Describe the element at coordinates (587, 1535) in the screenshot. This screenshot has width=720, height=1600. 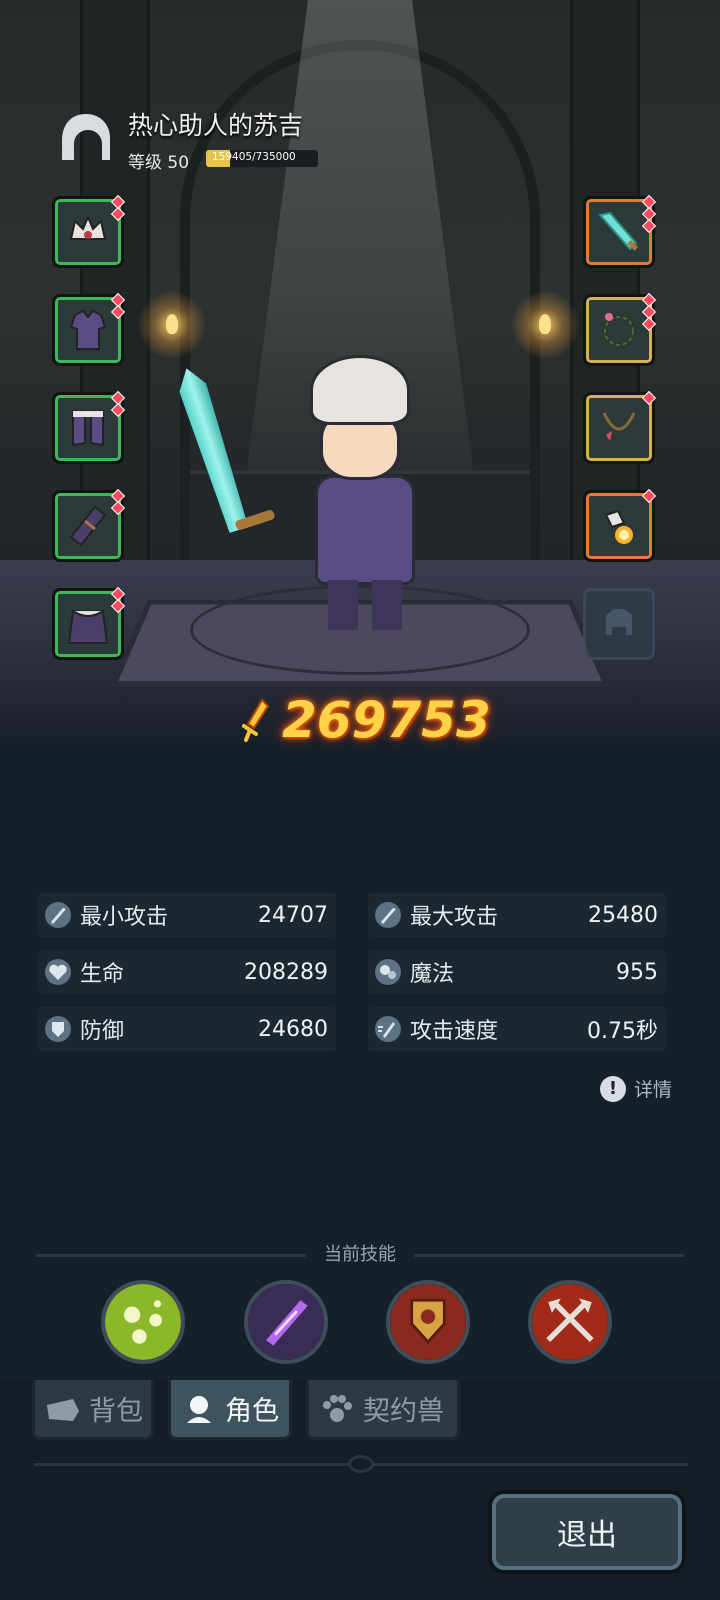
I see `exit-label: 退出` at that location.